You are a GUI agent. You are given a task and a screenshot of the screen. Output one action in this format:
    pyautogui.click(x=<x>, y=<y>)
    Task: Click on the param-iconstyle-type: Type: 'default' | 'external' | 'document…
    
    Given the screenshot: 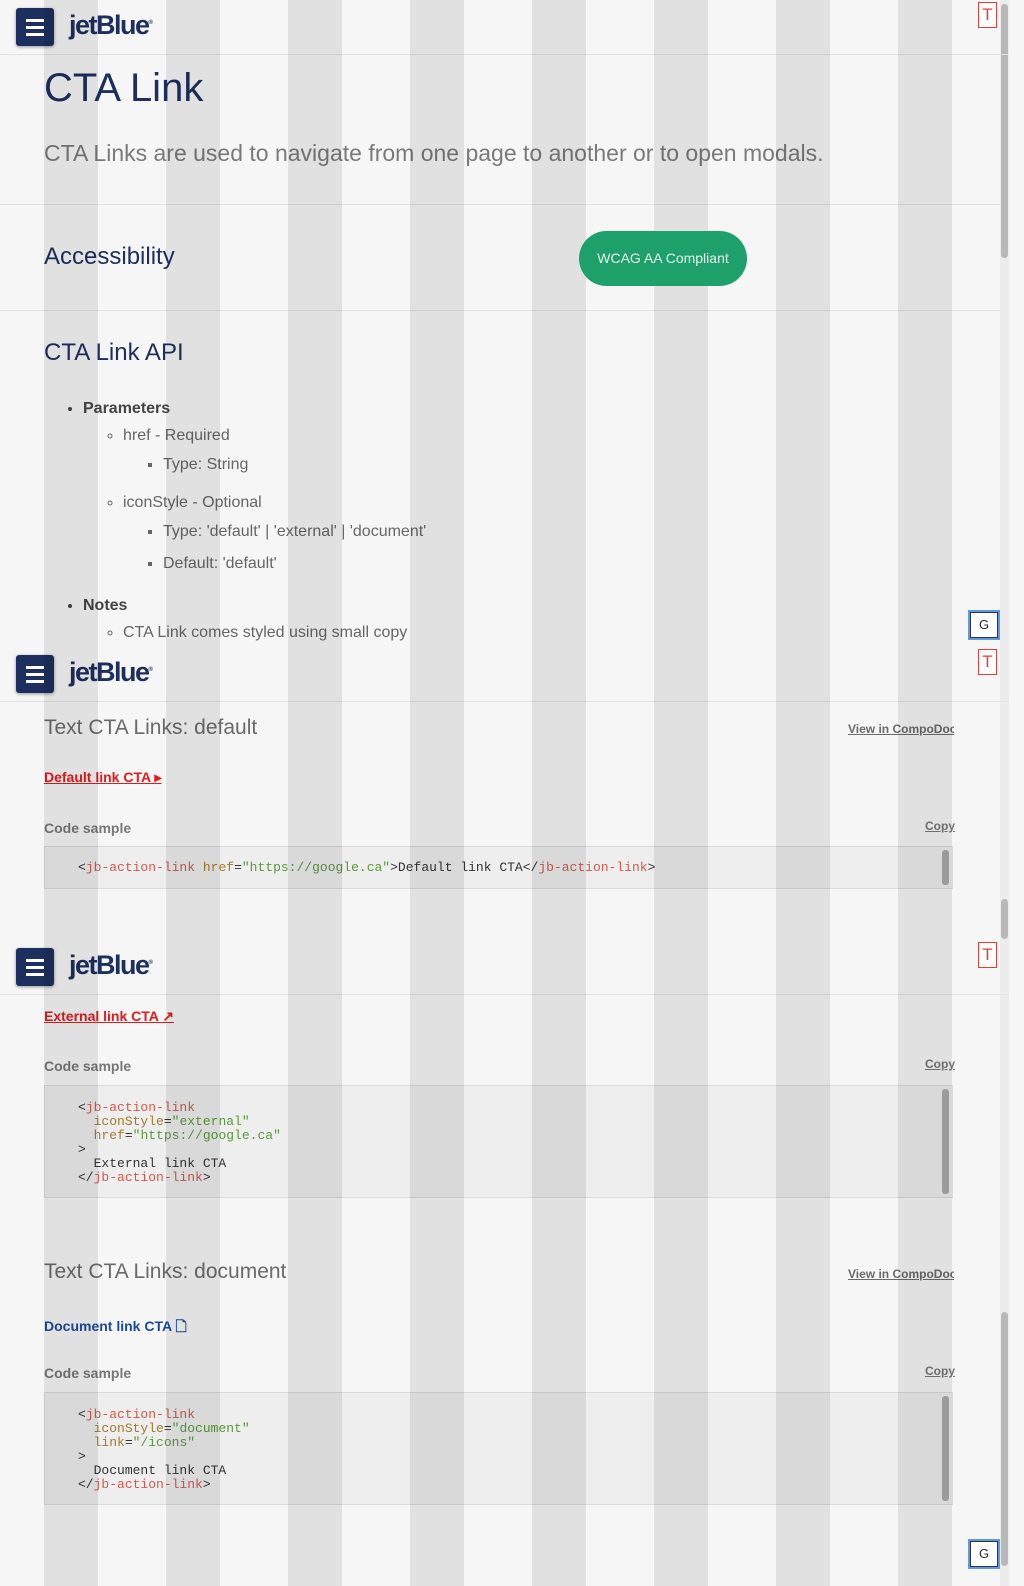 What is the action you would take?
    pyautogui.click(x=294, y=535)
    